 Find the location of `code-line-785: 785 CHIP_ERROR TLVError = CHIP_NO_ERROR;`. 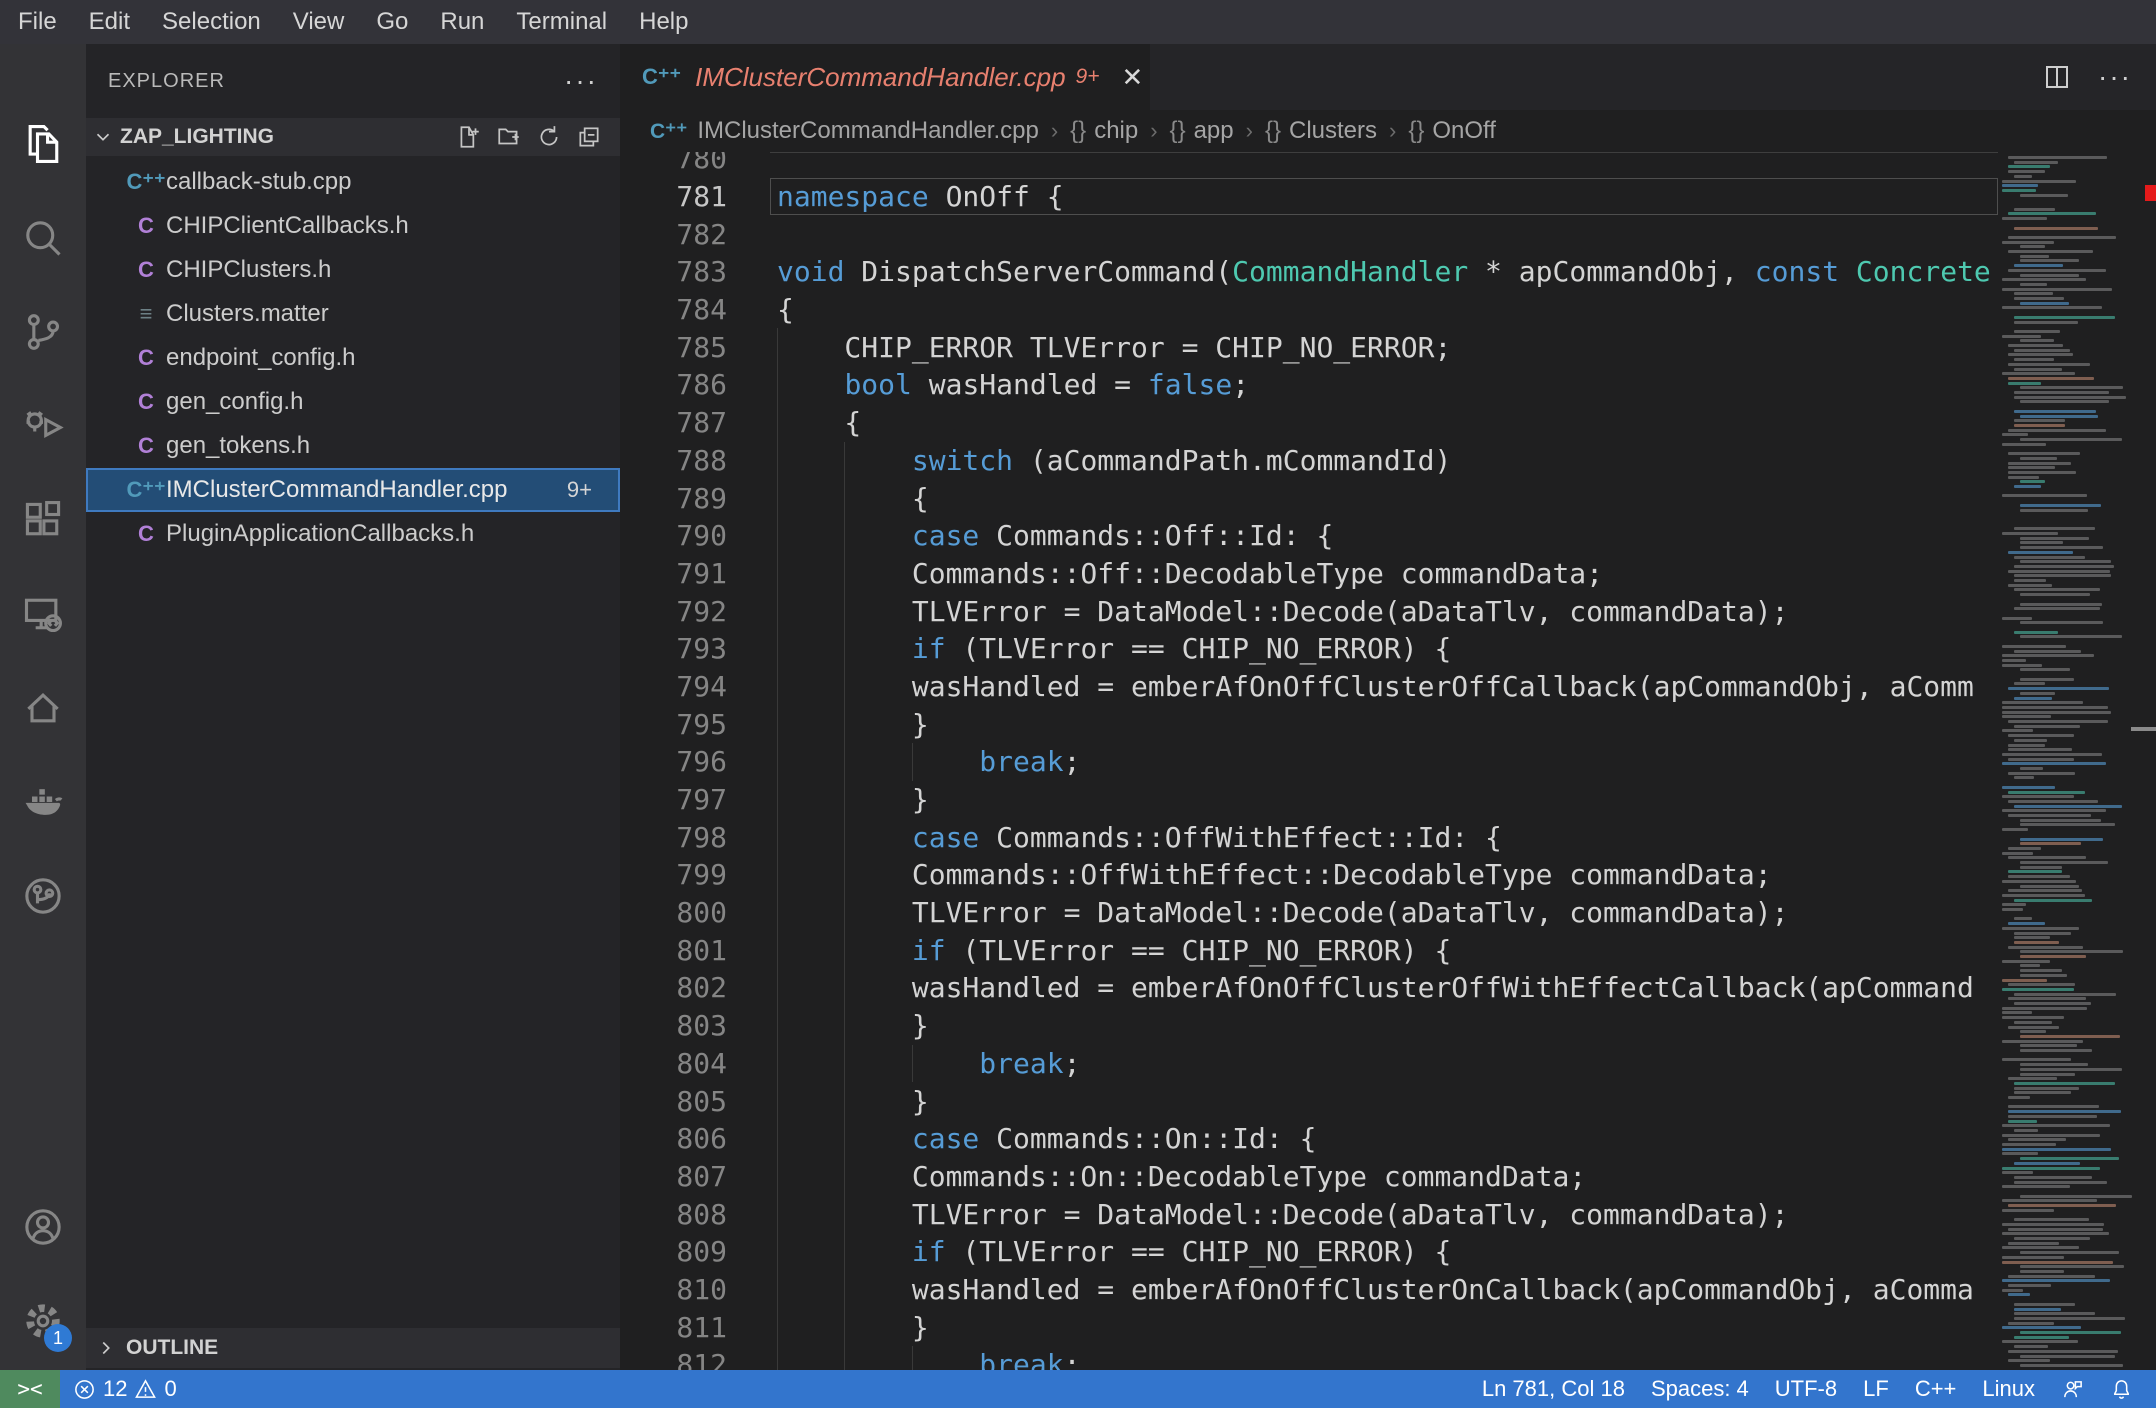

code-line-785: 785 CHIP_ERROR TLVError = CHIP_NO_ERROR; is located at coordinates (1309, 347).